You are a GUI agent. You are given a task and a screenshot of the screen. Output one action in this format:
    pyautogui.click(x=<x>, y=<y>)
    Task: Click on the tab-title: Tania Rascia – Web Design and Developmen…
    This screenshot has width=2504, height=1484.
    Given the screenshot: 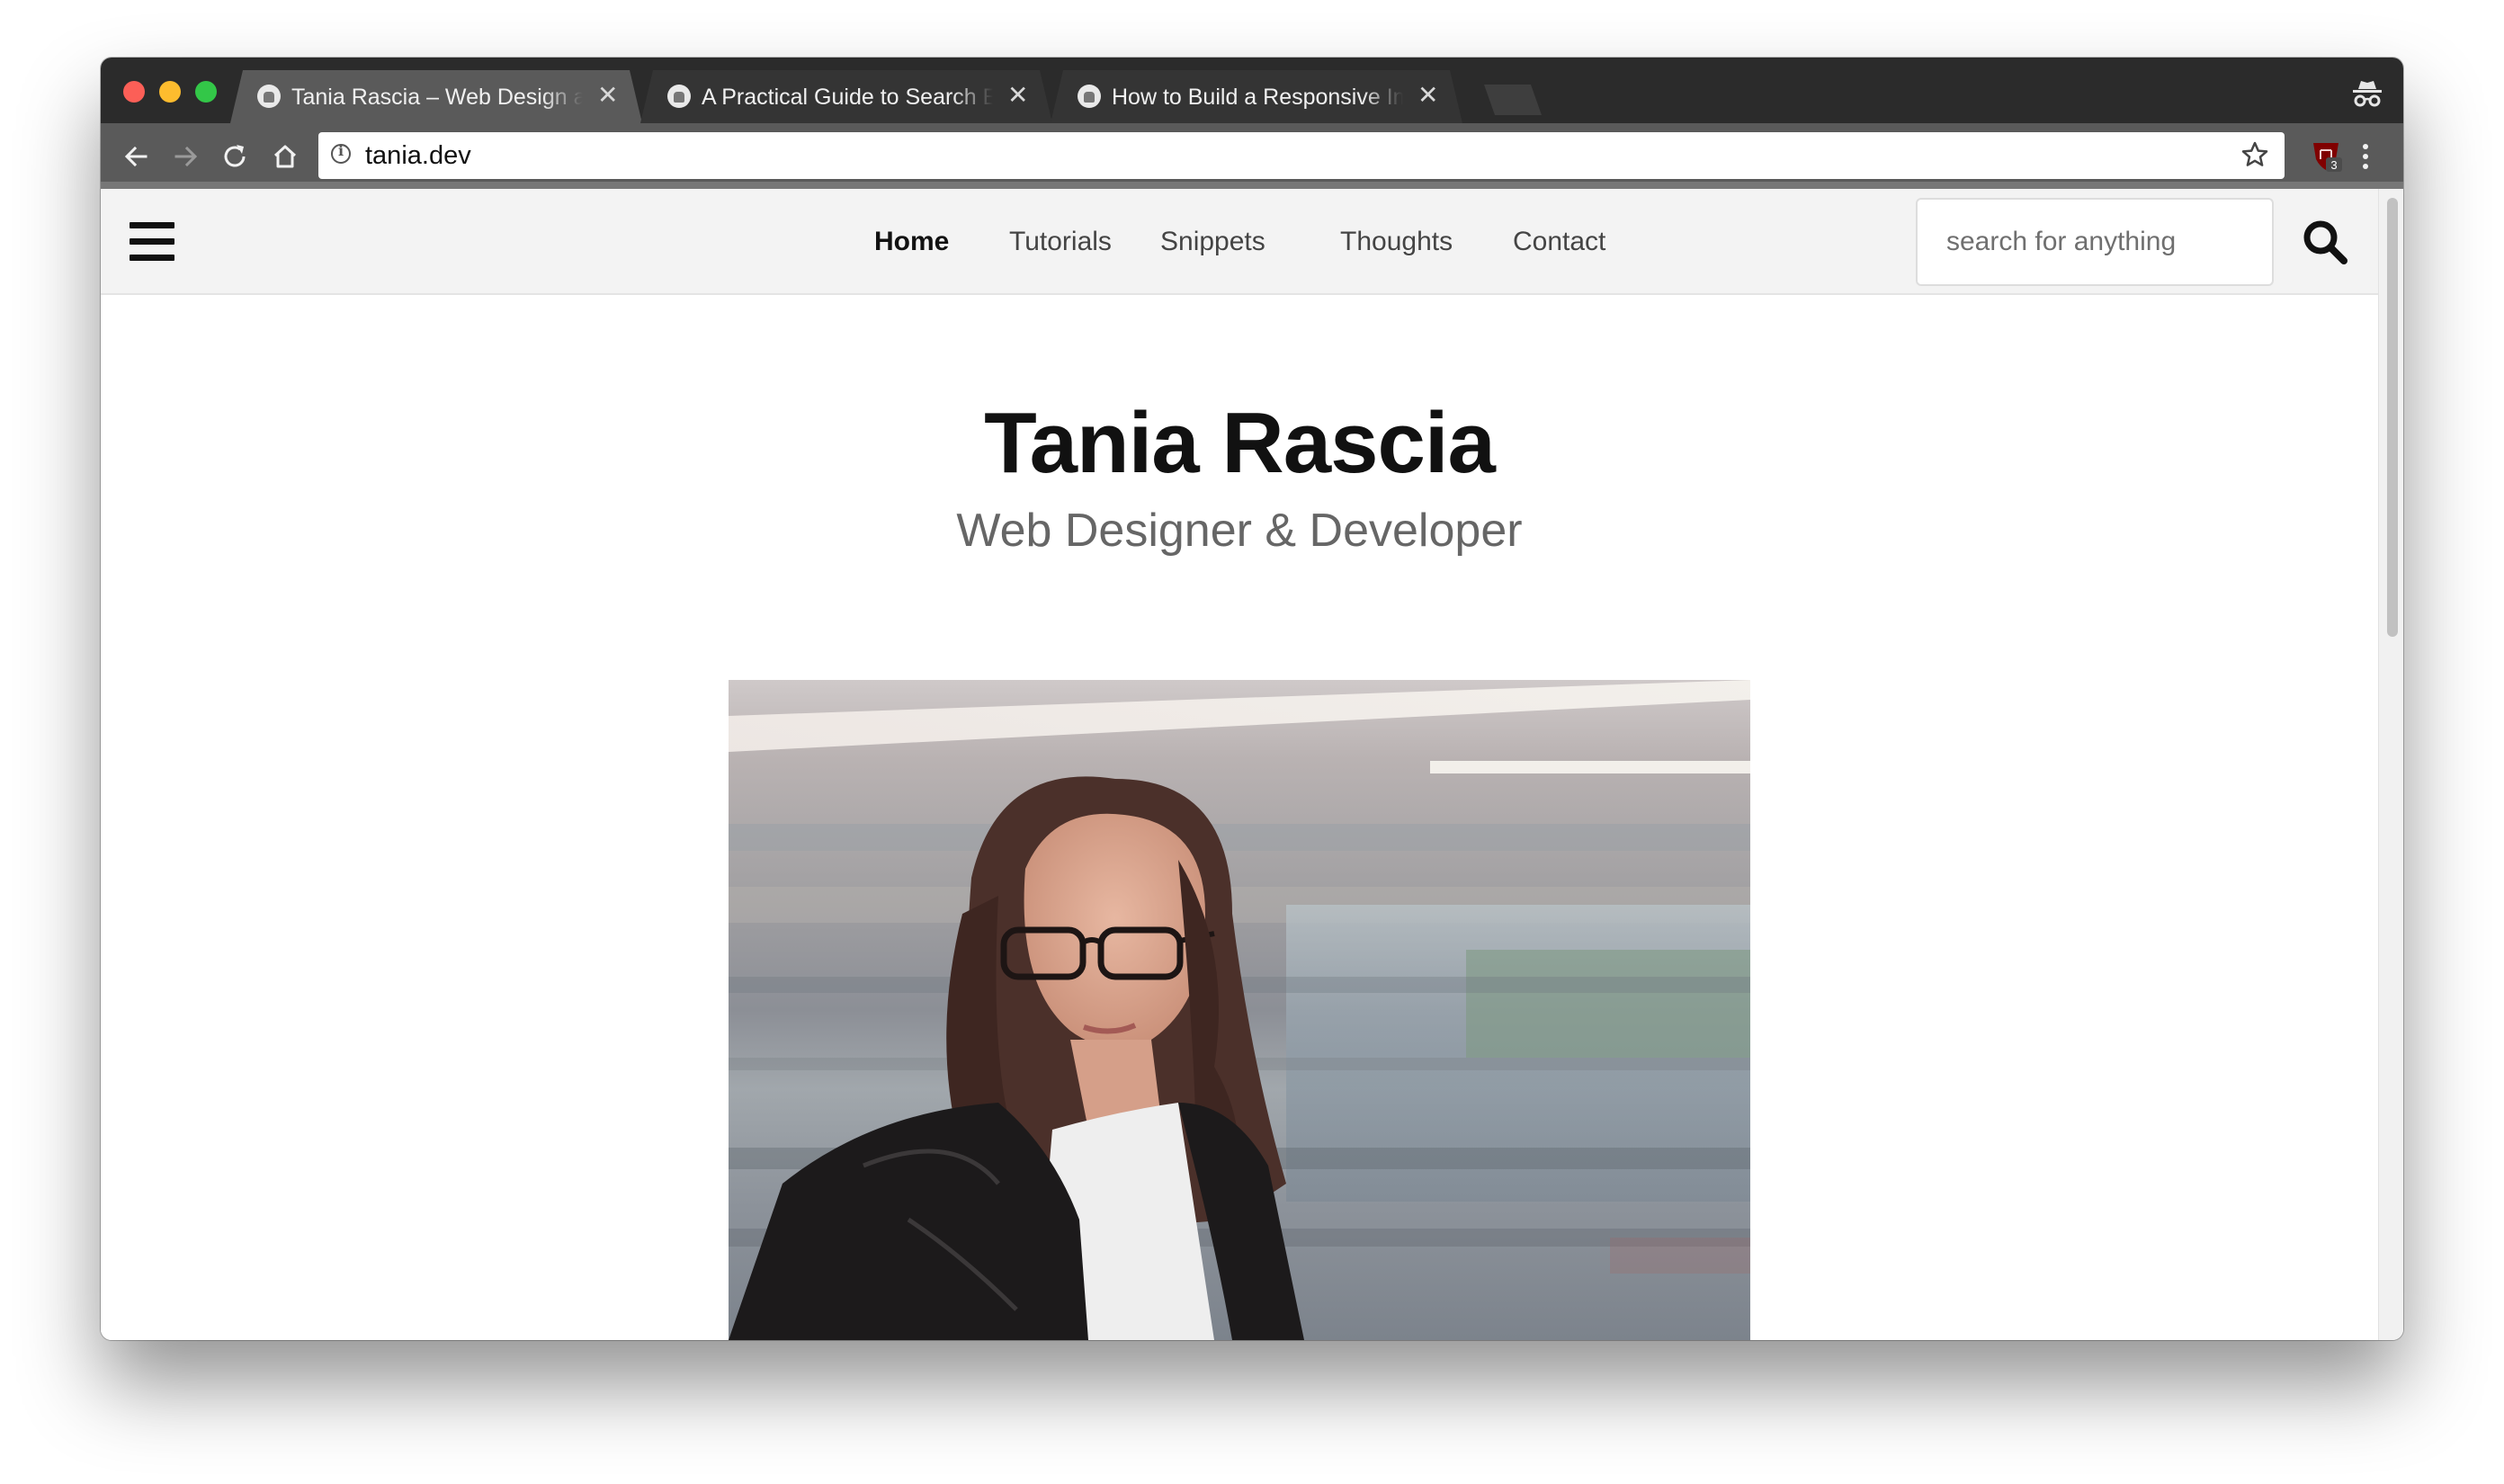 What is the action you would take?
    pyautogui.click(x=437, y=97)
    